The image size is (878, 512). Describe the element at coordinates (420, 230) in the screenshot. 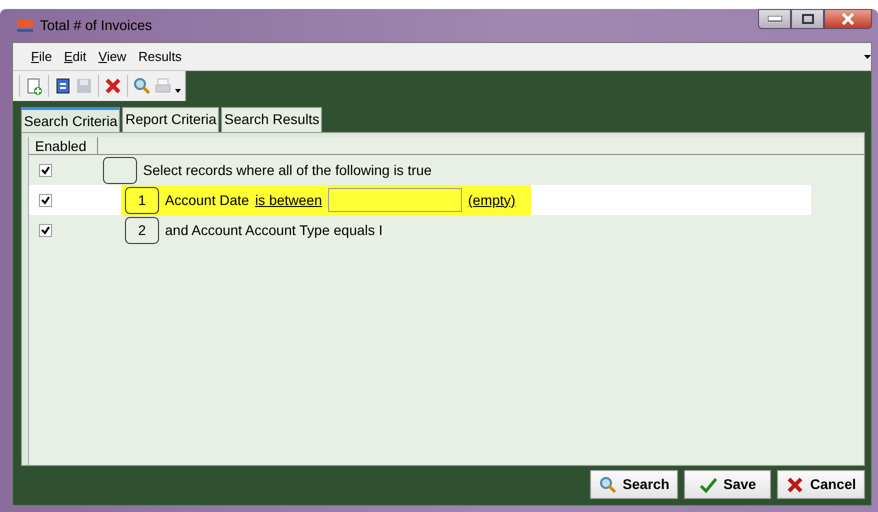

I see `grid-row: 2 and Account Account Type equals I` at that location.